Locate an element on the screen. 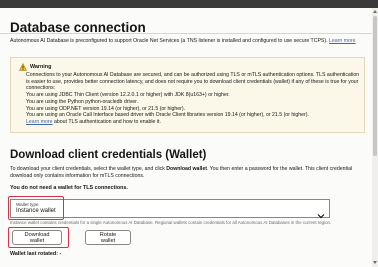 The image size is (378, 267). scrollbar-thumb is located at coordinates (375, 86).